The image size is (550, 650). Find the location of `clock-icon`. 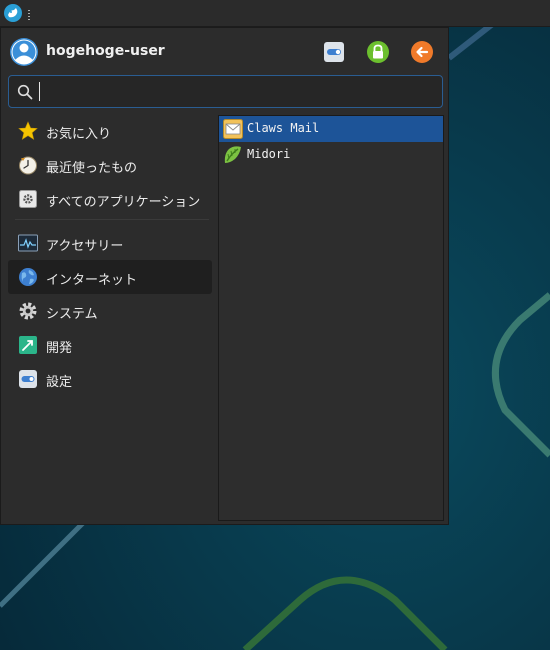

clock-icon is located at coordinates (28, 165).